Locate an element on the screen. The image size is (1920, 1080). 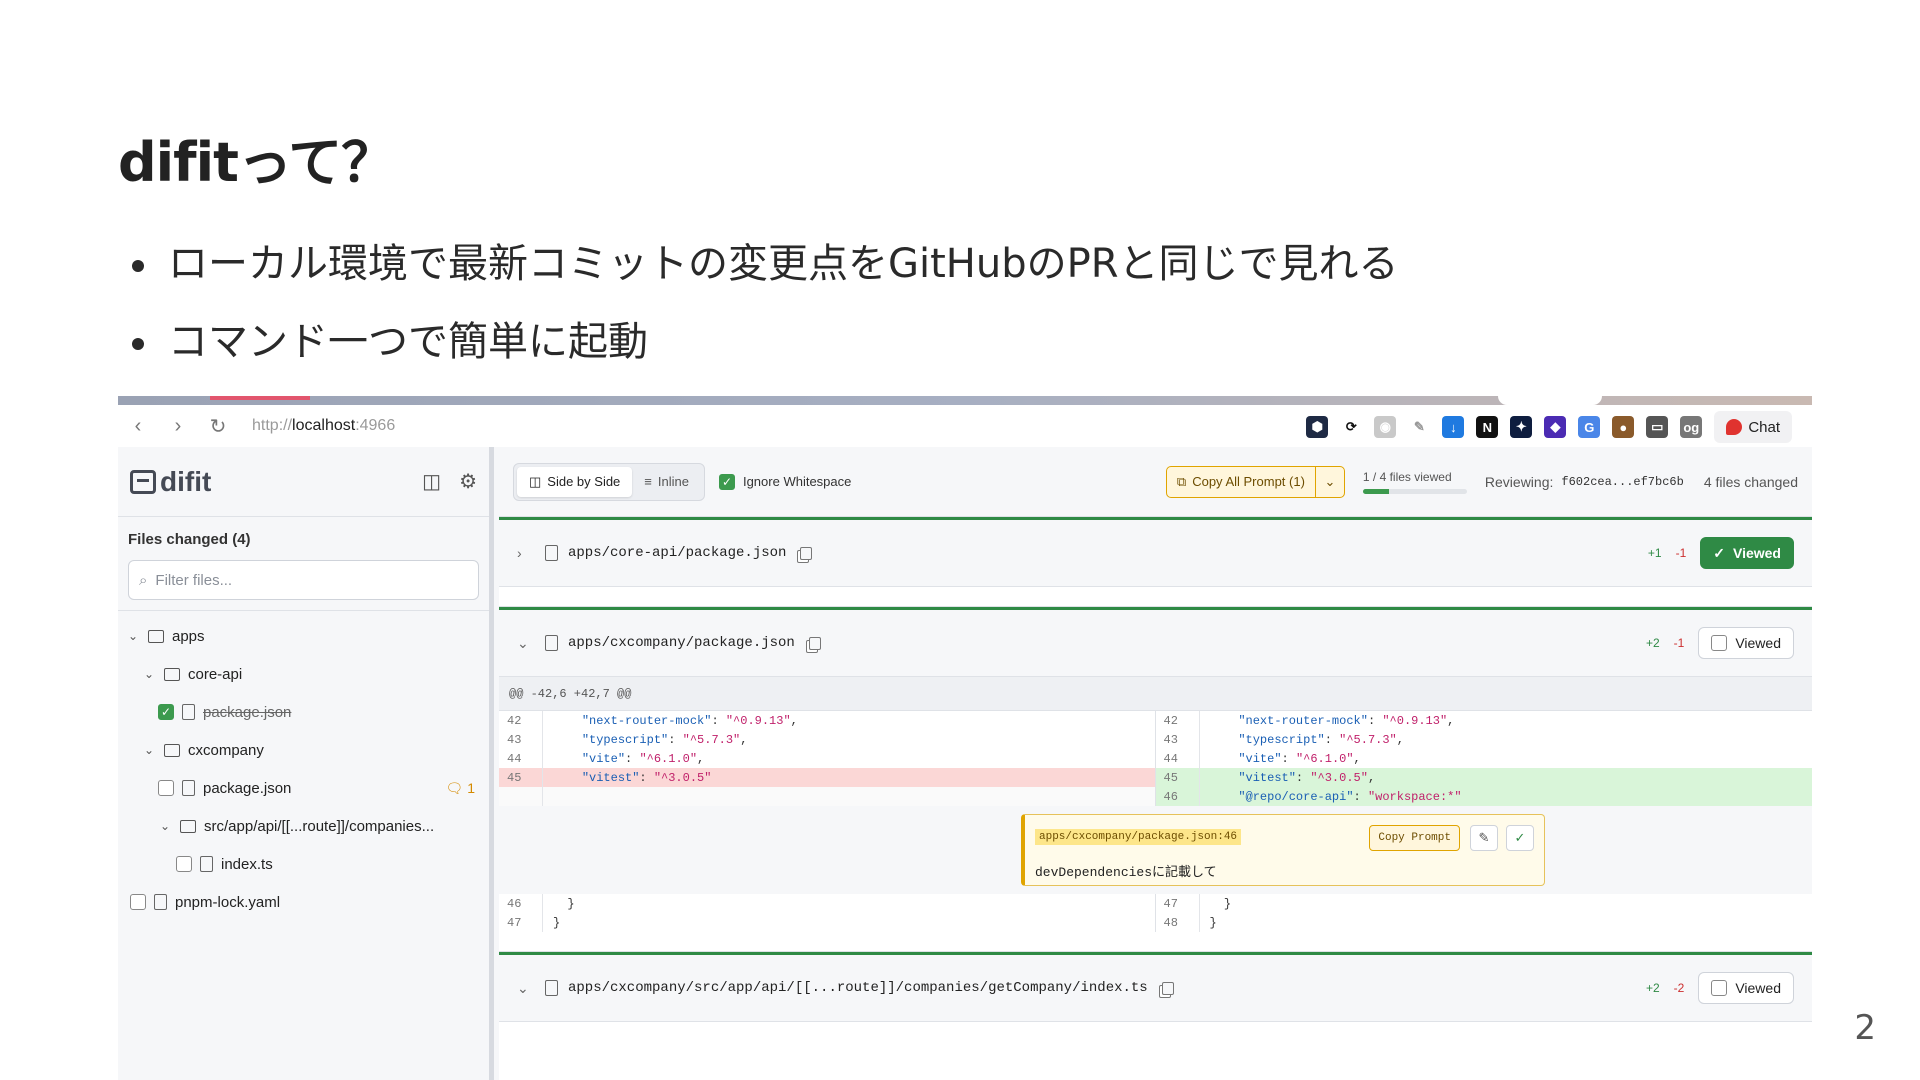
copy-all-label: Copy All Prompt (1) is located at coordinates (1248, 481).